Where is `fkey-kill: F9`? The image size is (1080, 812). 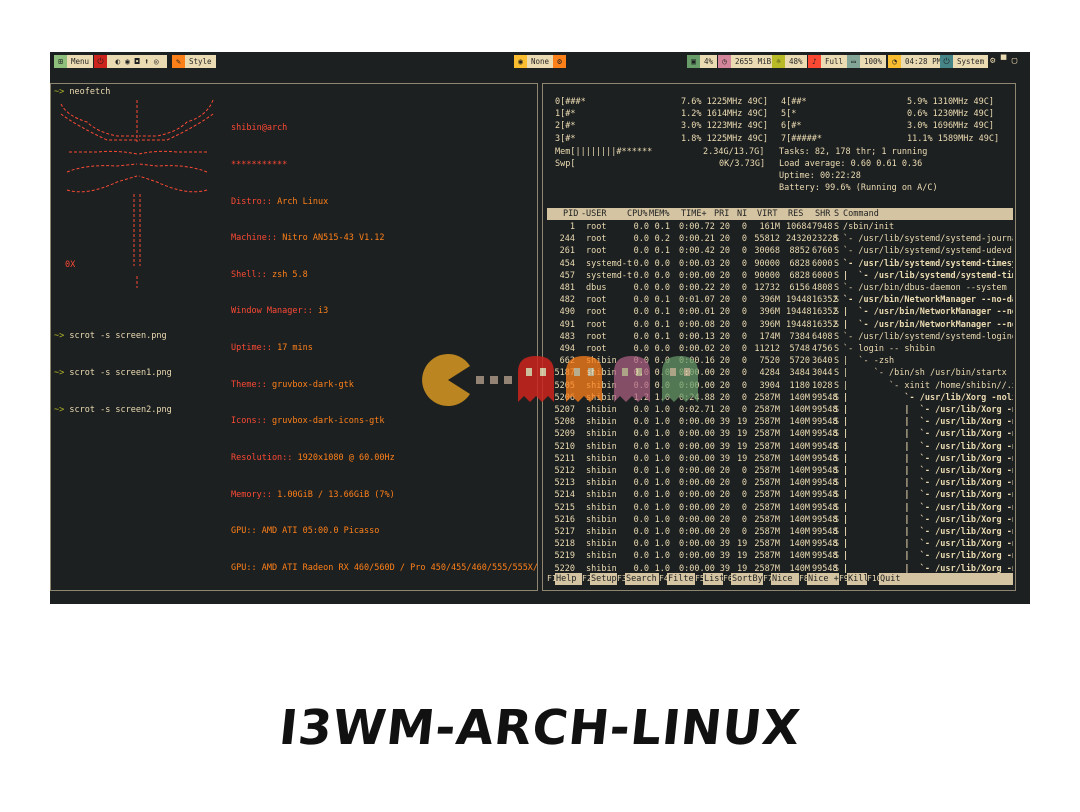
fkey-kill: F9 is located at coordinates (844, 579).